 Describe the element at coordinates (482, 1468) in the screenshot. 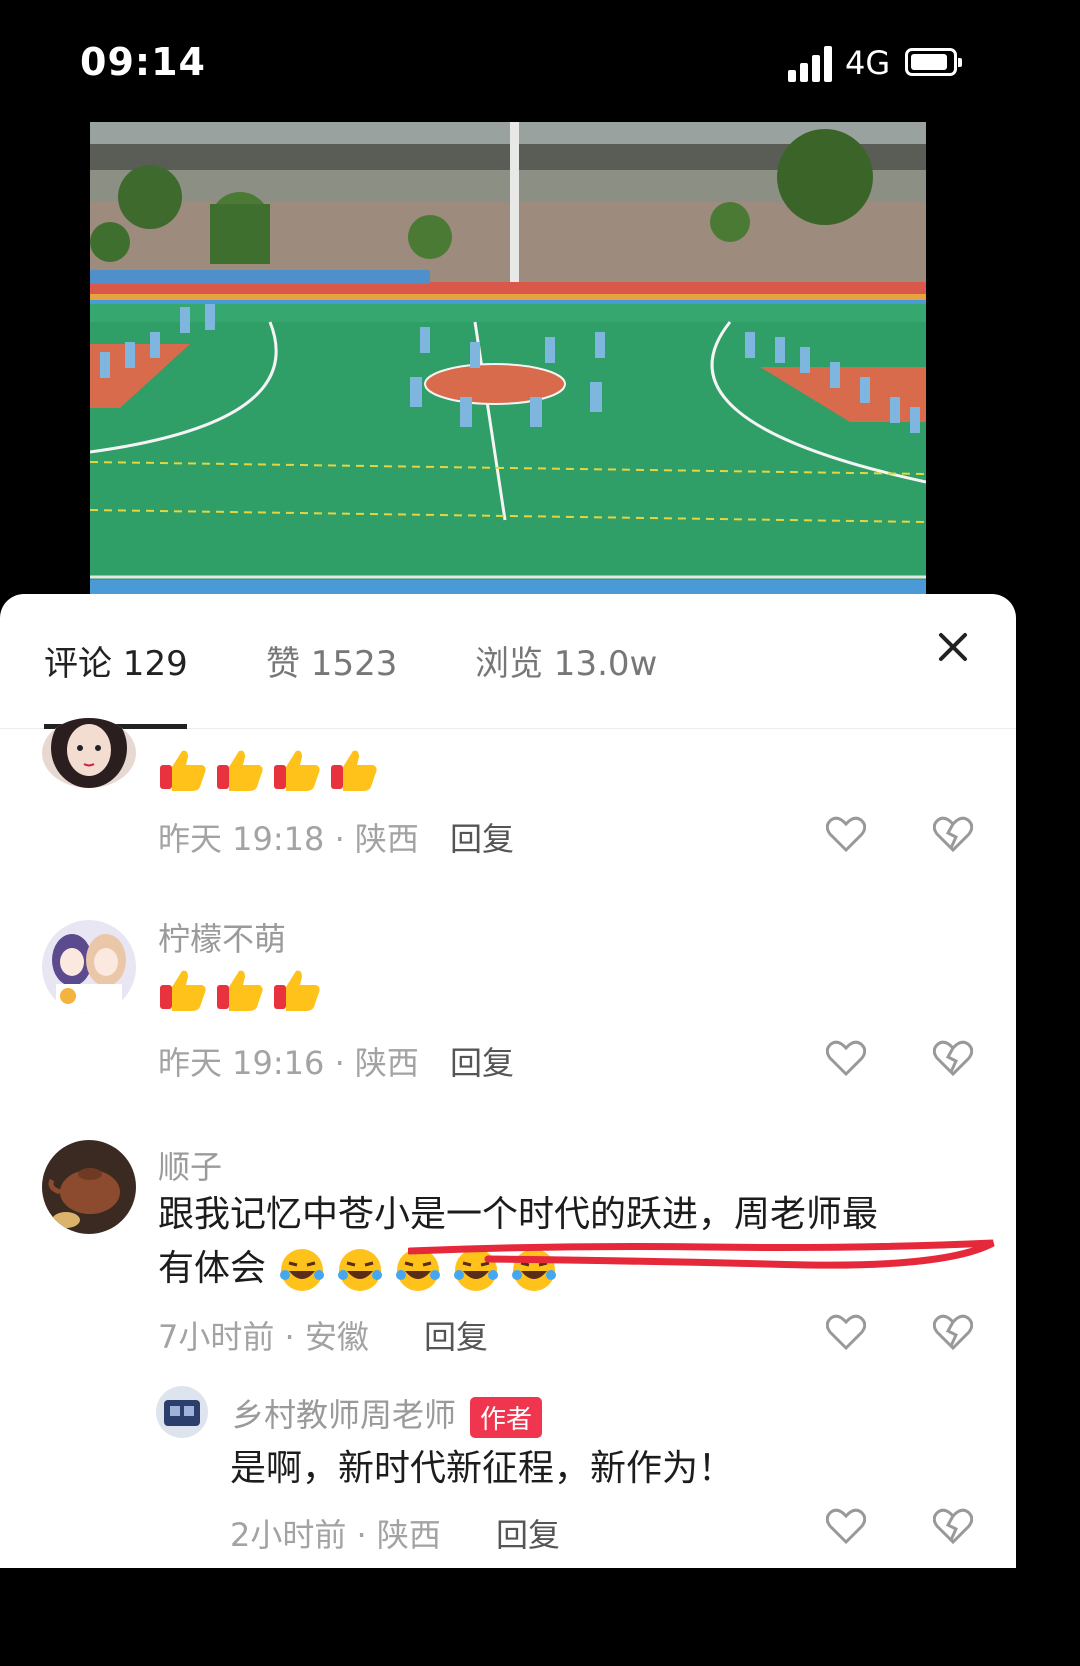

I see `reply-text: 是啊，新时代新征程，新作为！` at that location.